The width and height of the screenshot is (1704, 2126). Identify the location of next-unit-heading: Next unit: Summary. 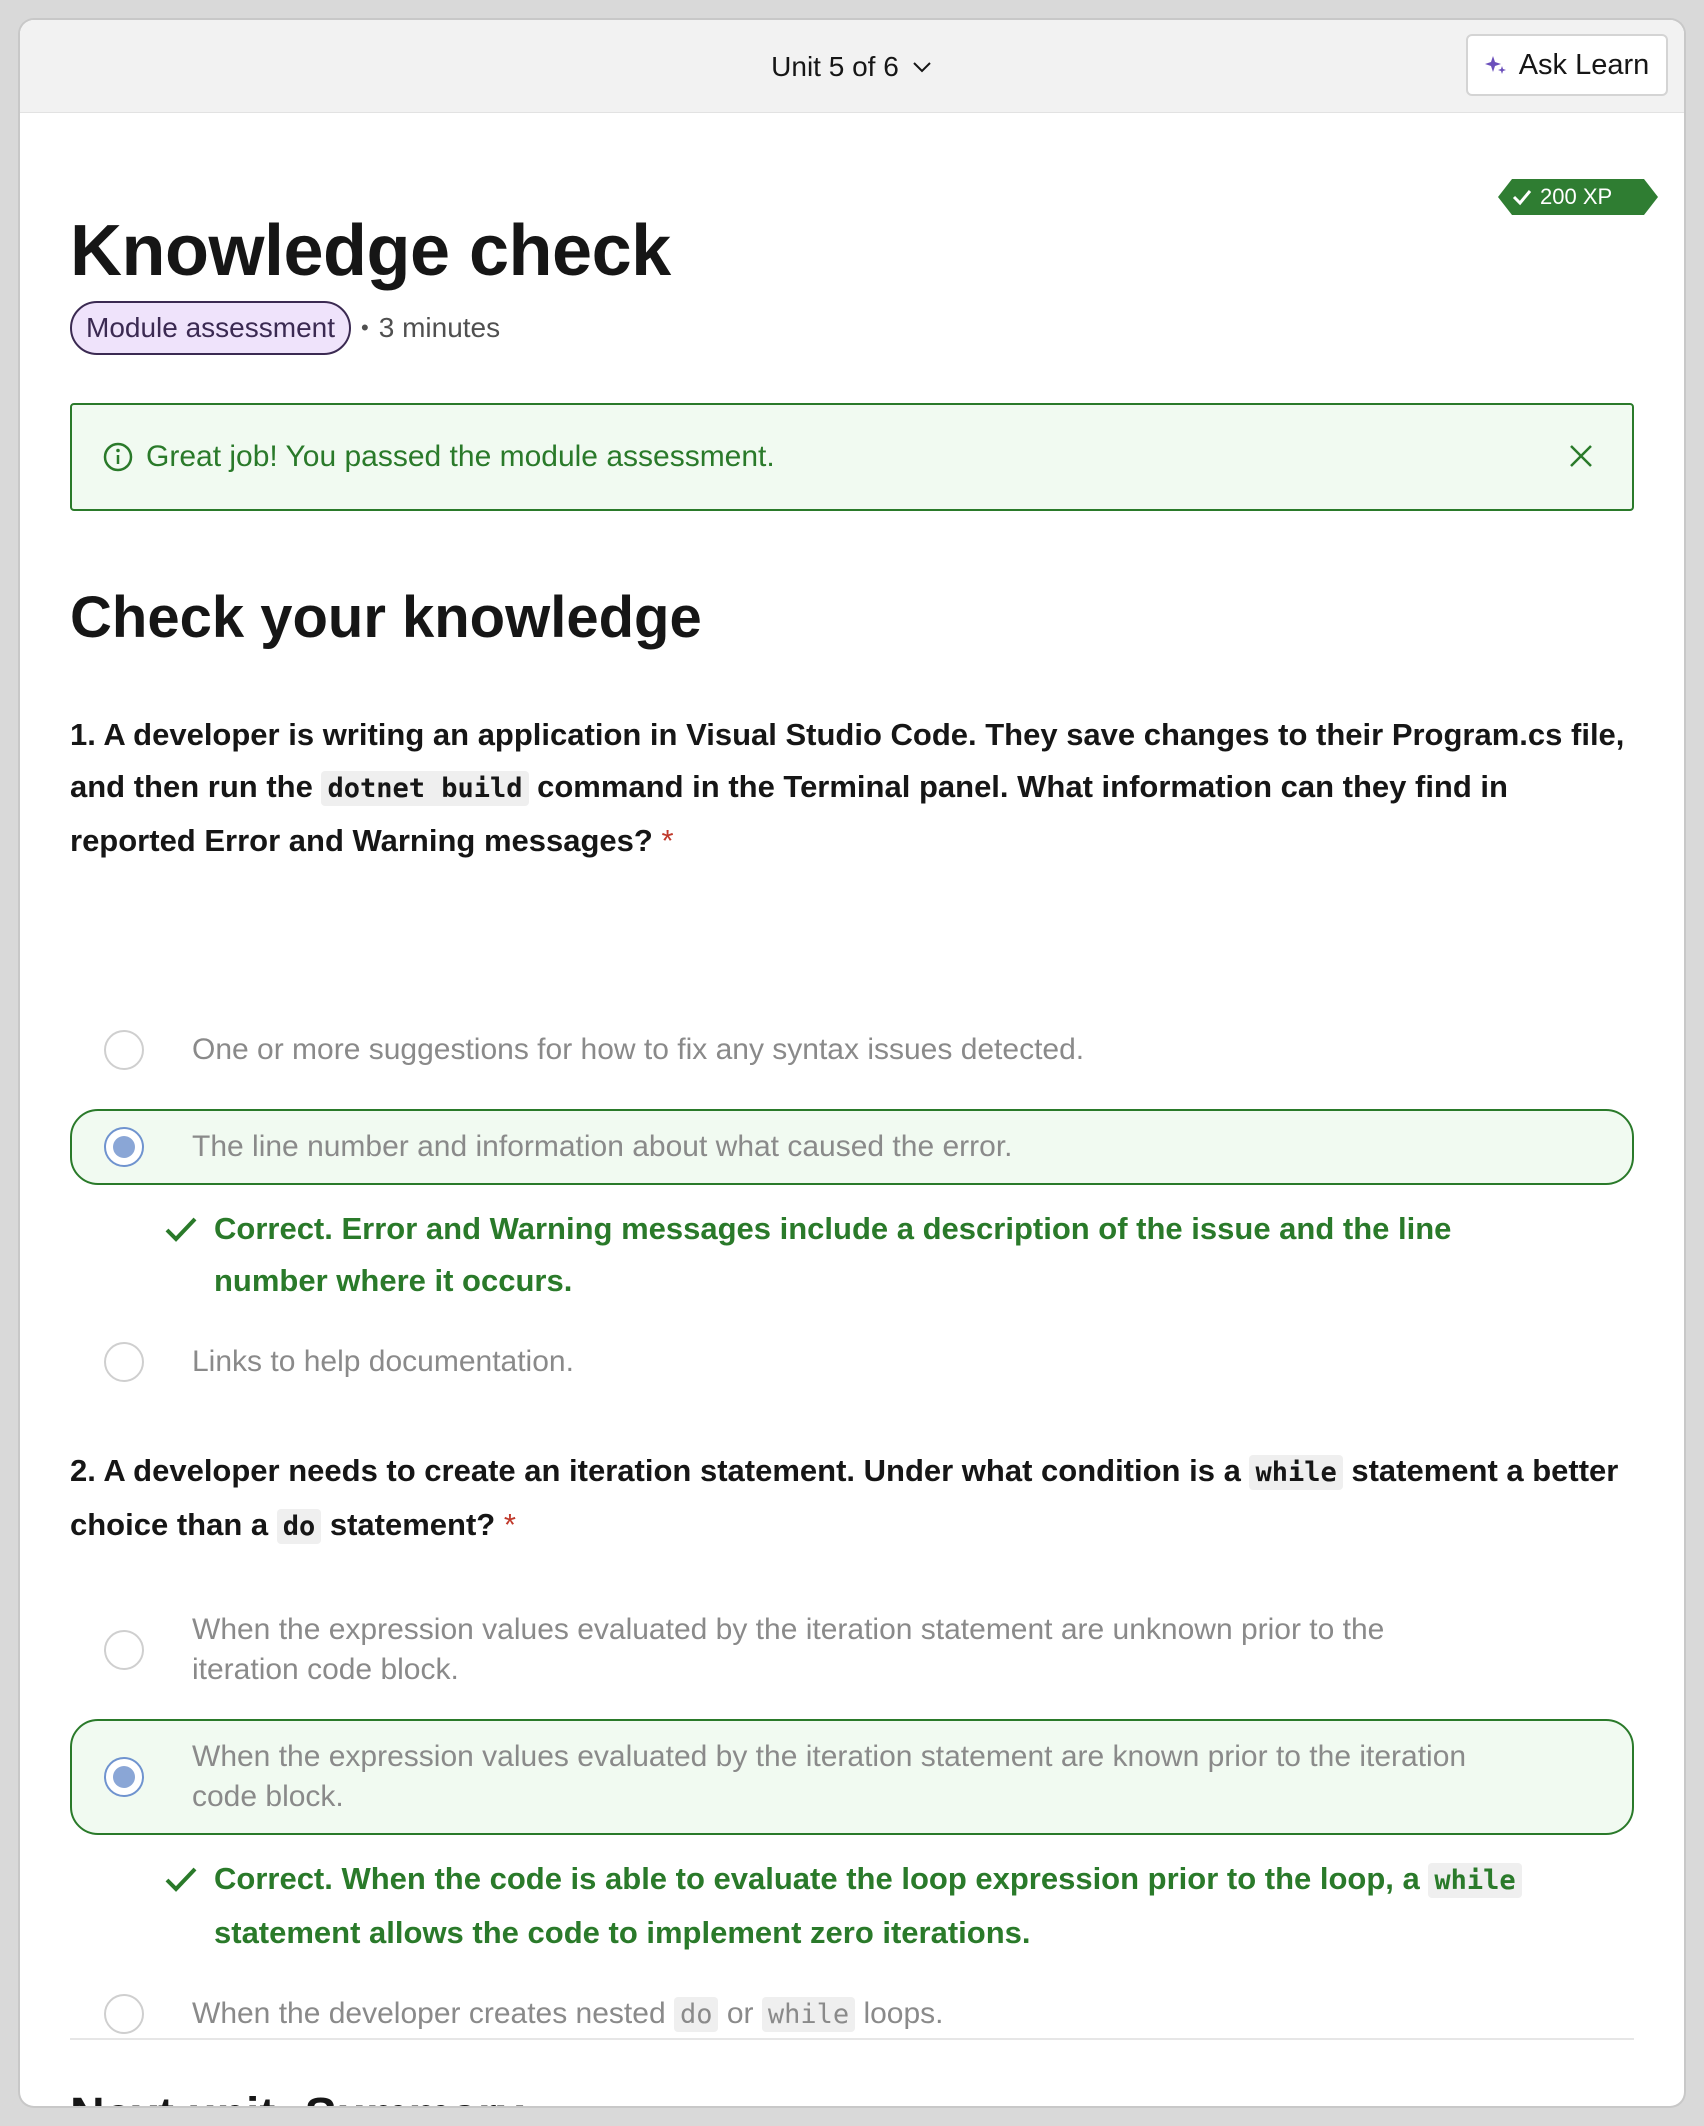
(296, 2097).